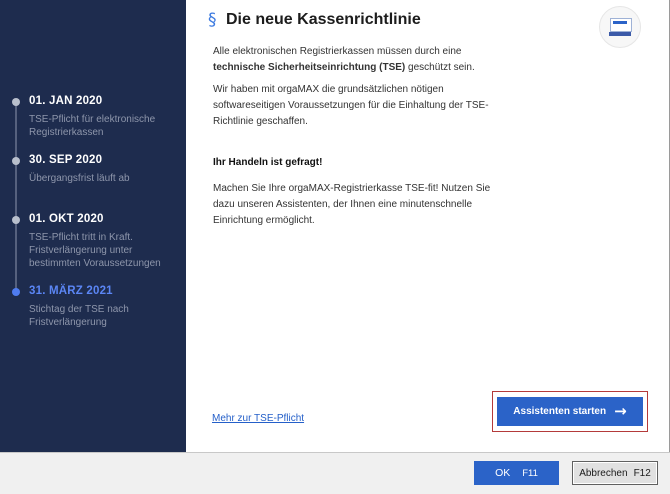  I want to click on timeline-date-active: 31. MÄRZ 2021, so click(71, 291).